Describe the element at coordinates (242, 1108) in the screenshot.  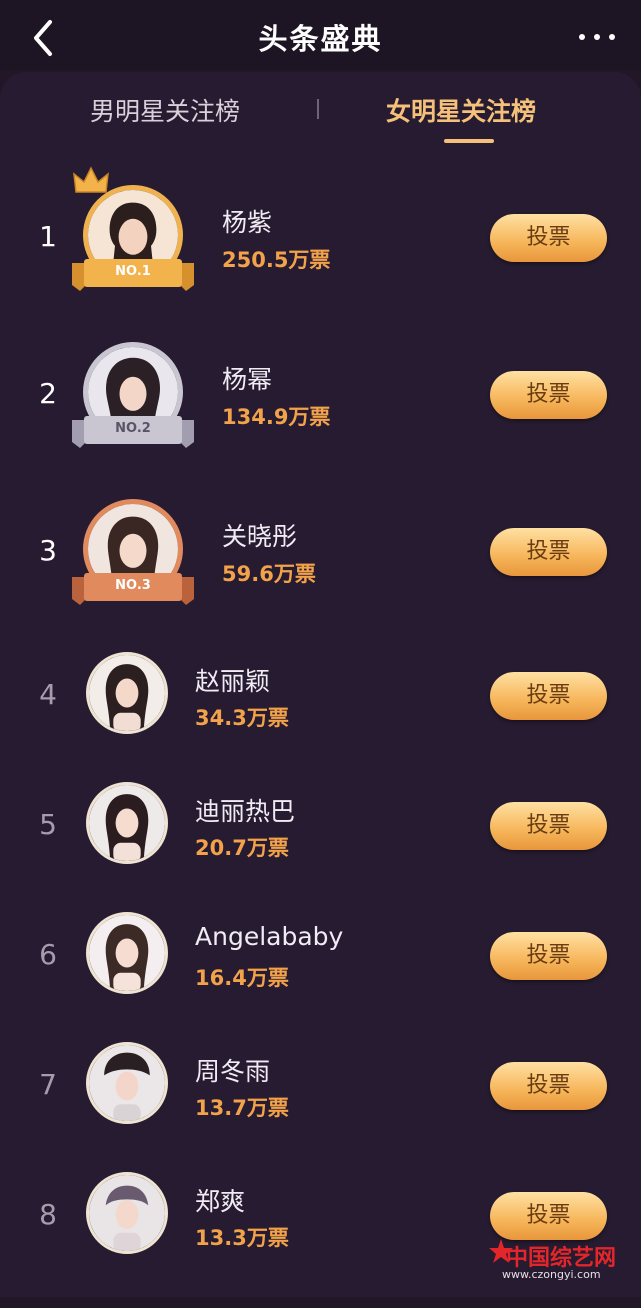
I see `vote-count: 13.7万票` at that location.